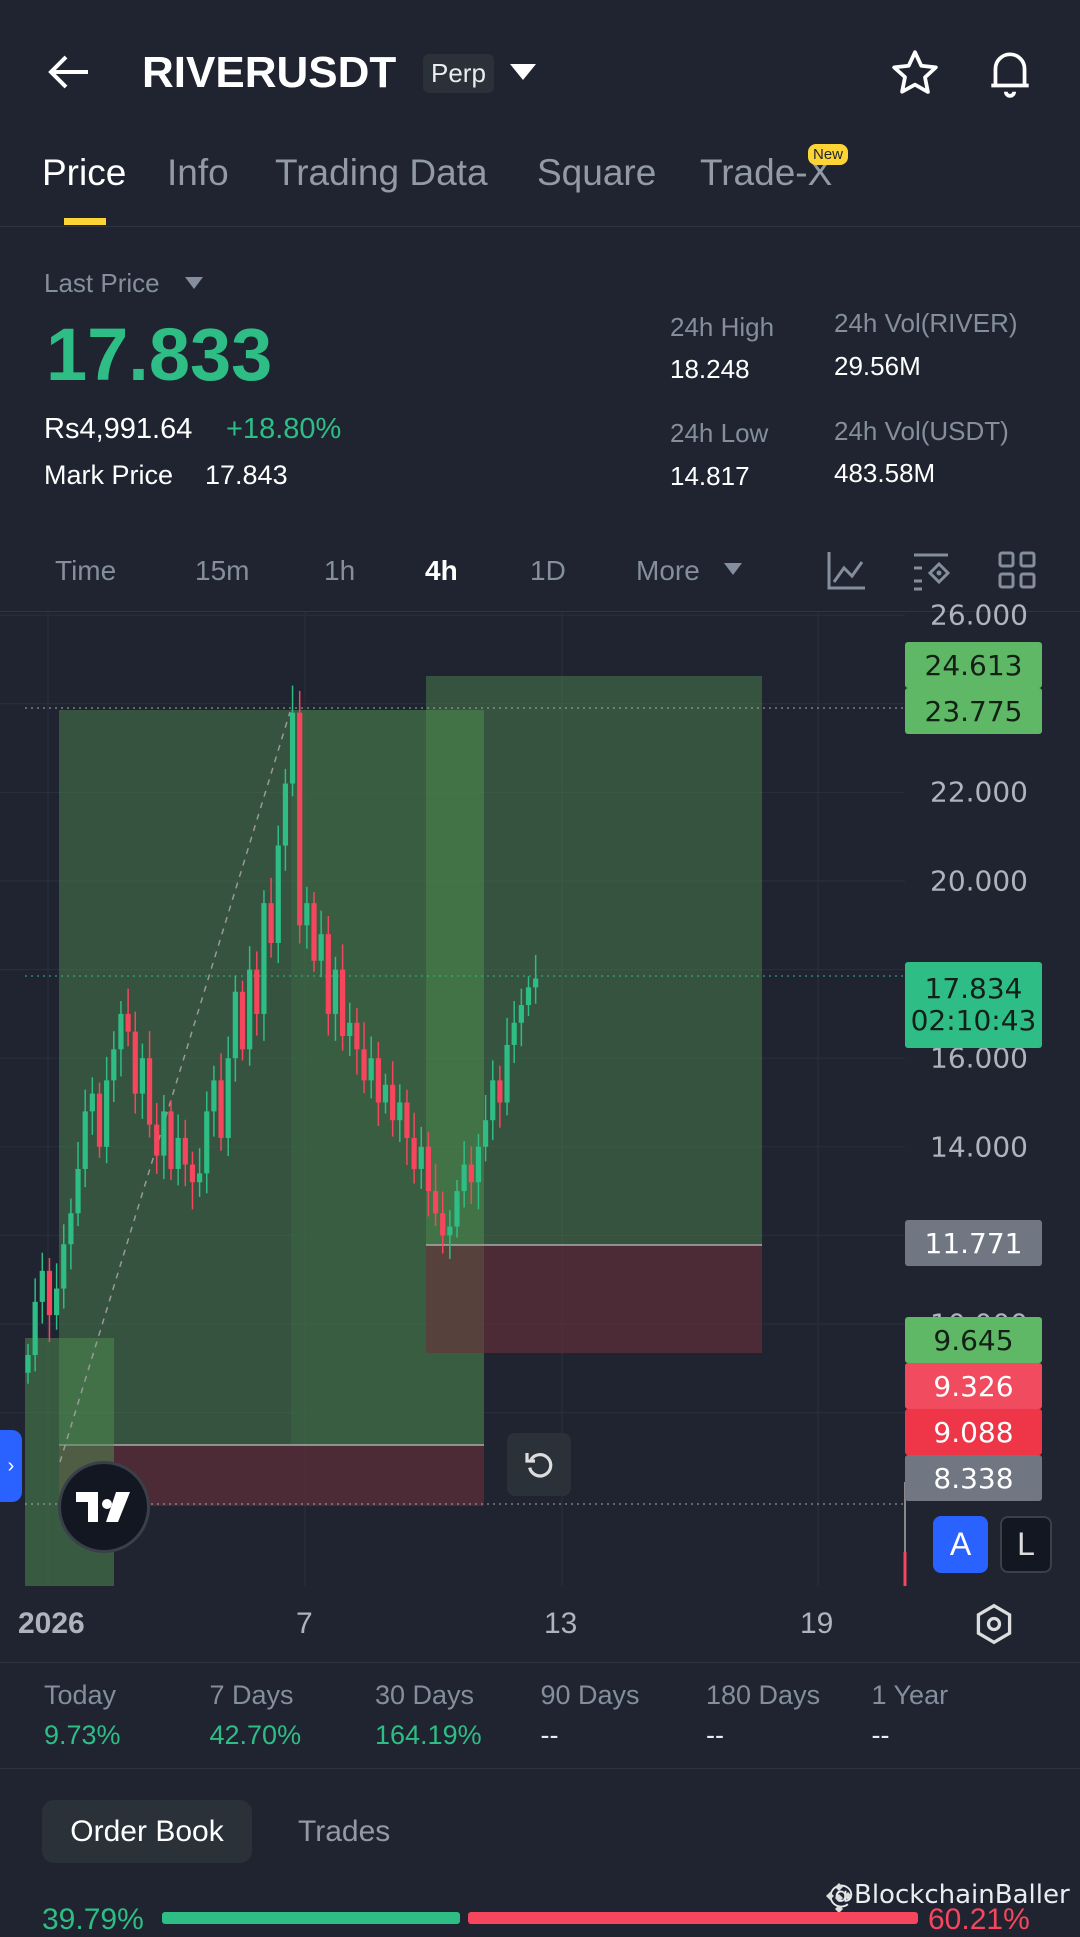 This screenshot has width=1080, height=1937. Describe the element at coordinates (846, 570) in the screenshot. I see `indicator-chart-icon` at that location.